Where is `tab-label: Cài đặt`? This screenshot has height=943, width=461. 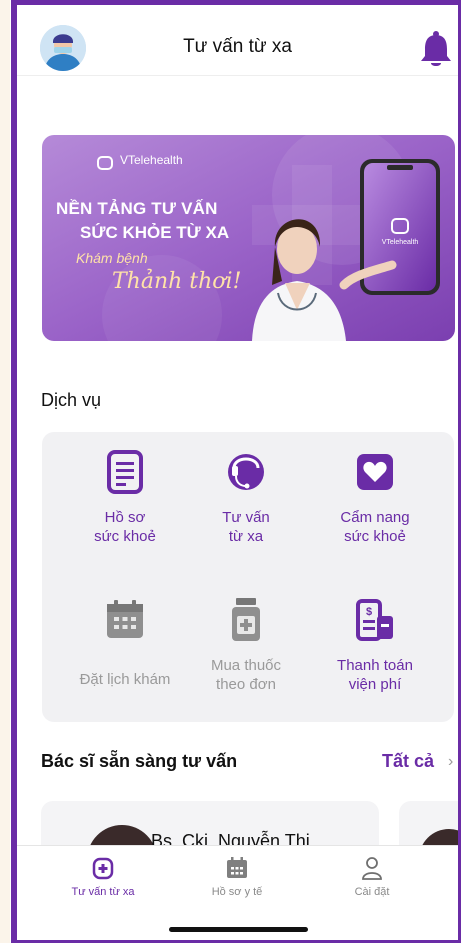
tab-label: Cài đặt is located at coordinates (372, 892).